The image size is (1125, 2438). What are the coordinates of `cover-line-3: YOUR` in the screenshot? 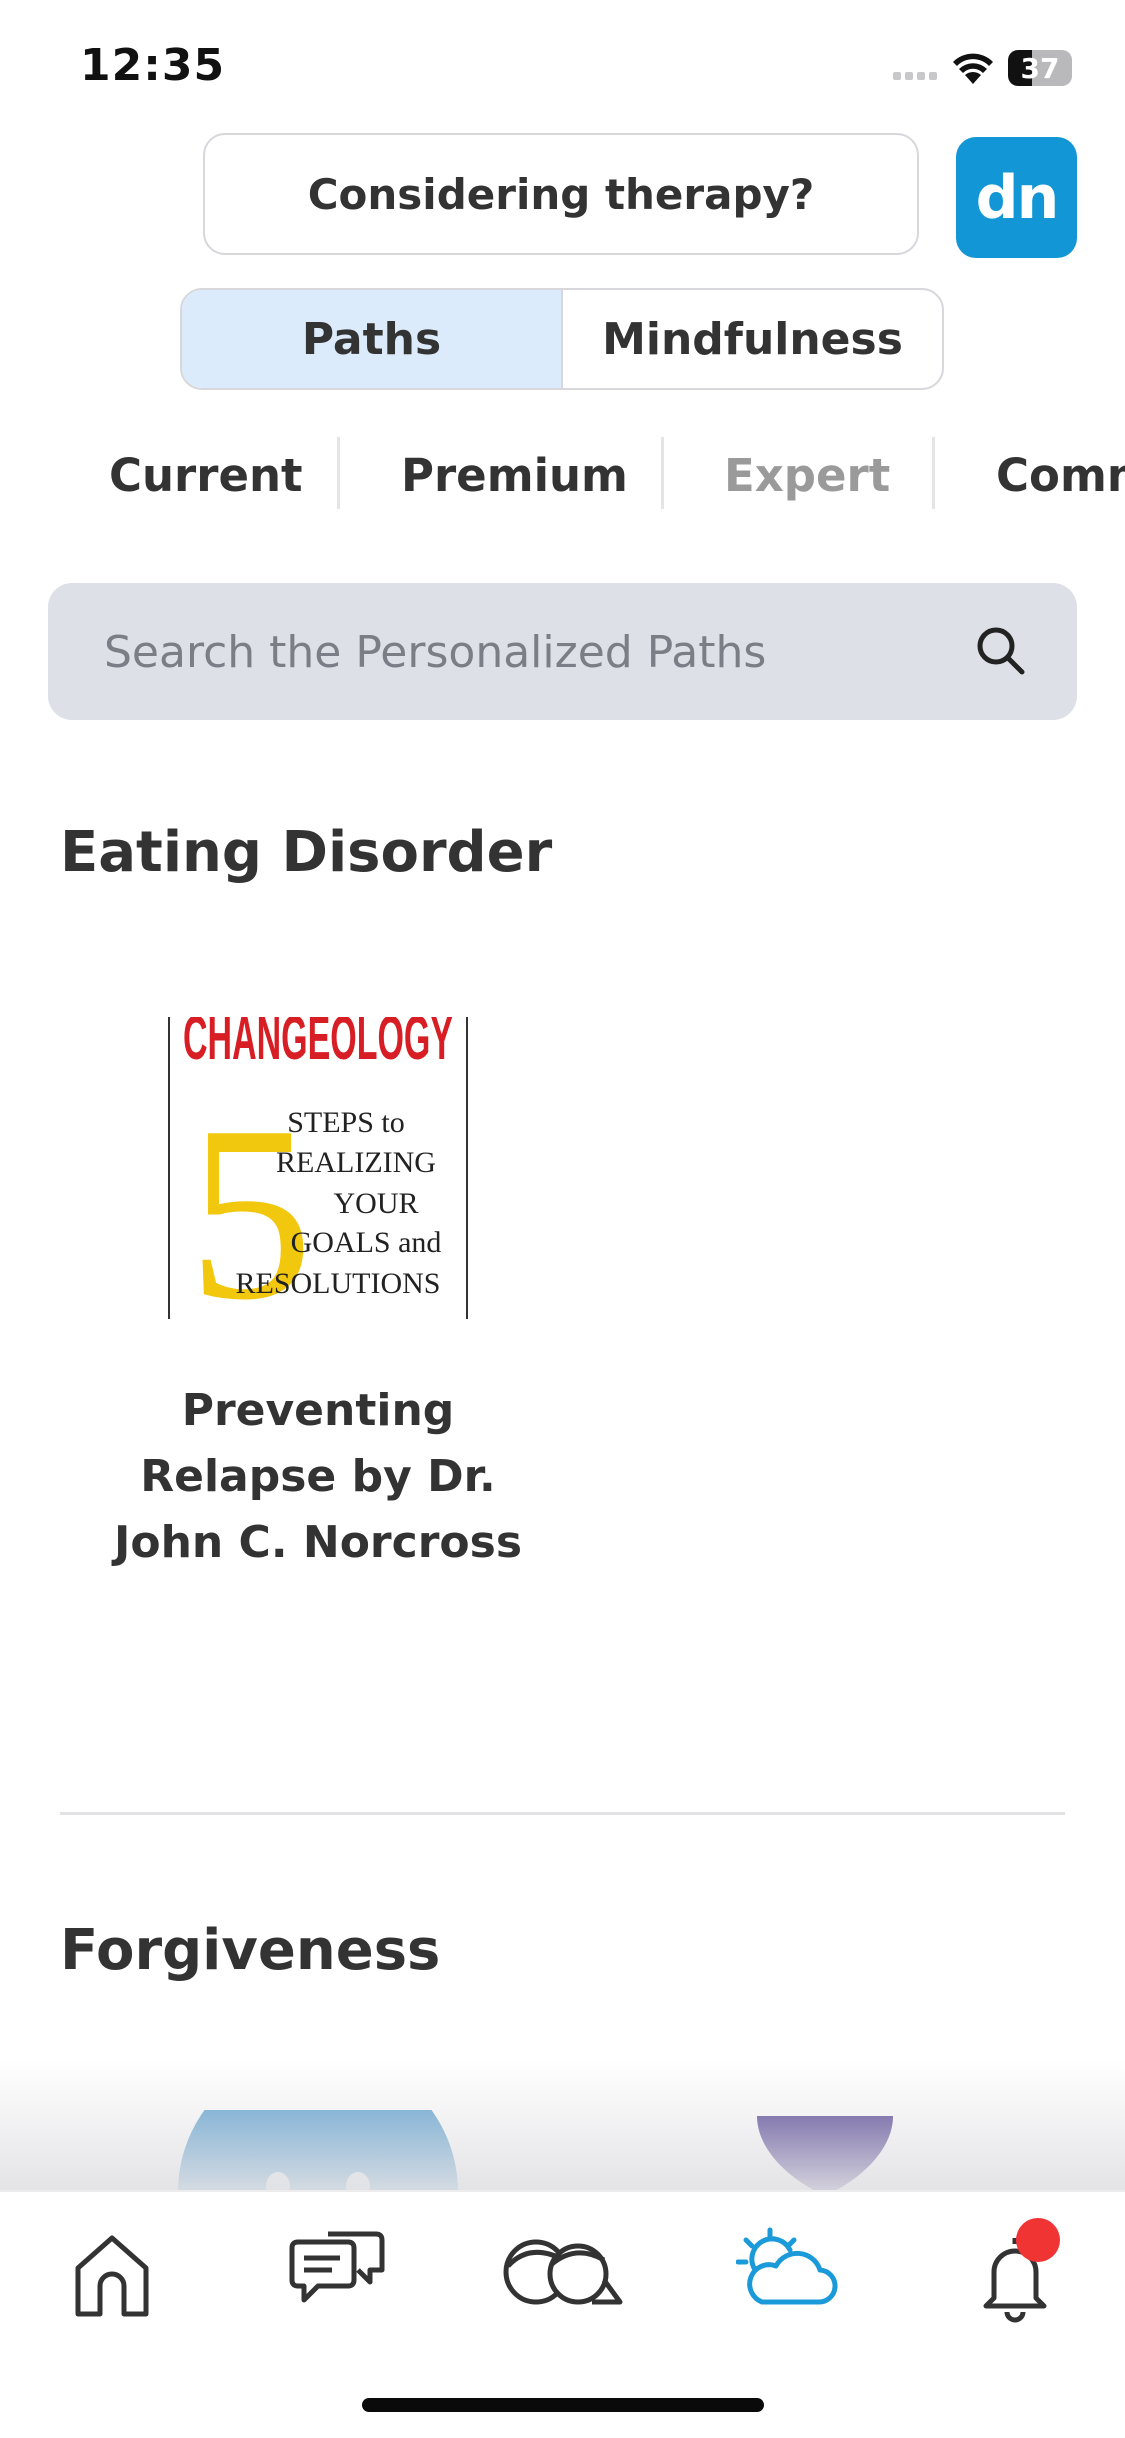 It's located at (375, 1203).